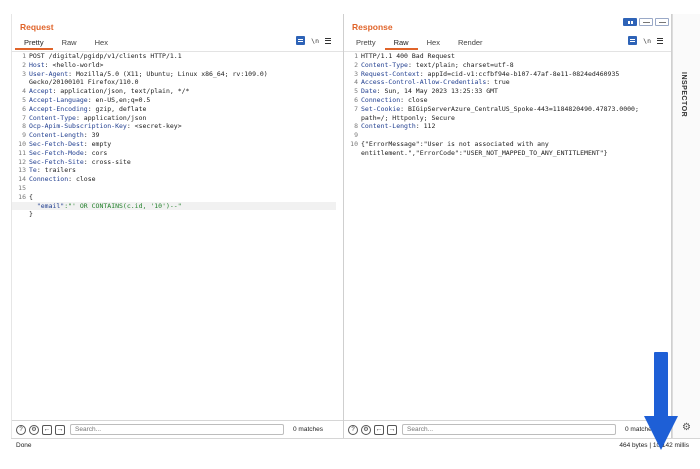 This screenshot has width=700, height=469. I want to click on code-line: 13 Te: trailers, so click(177, 170).